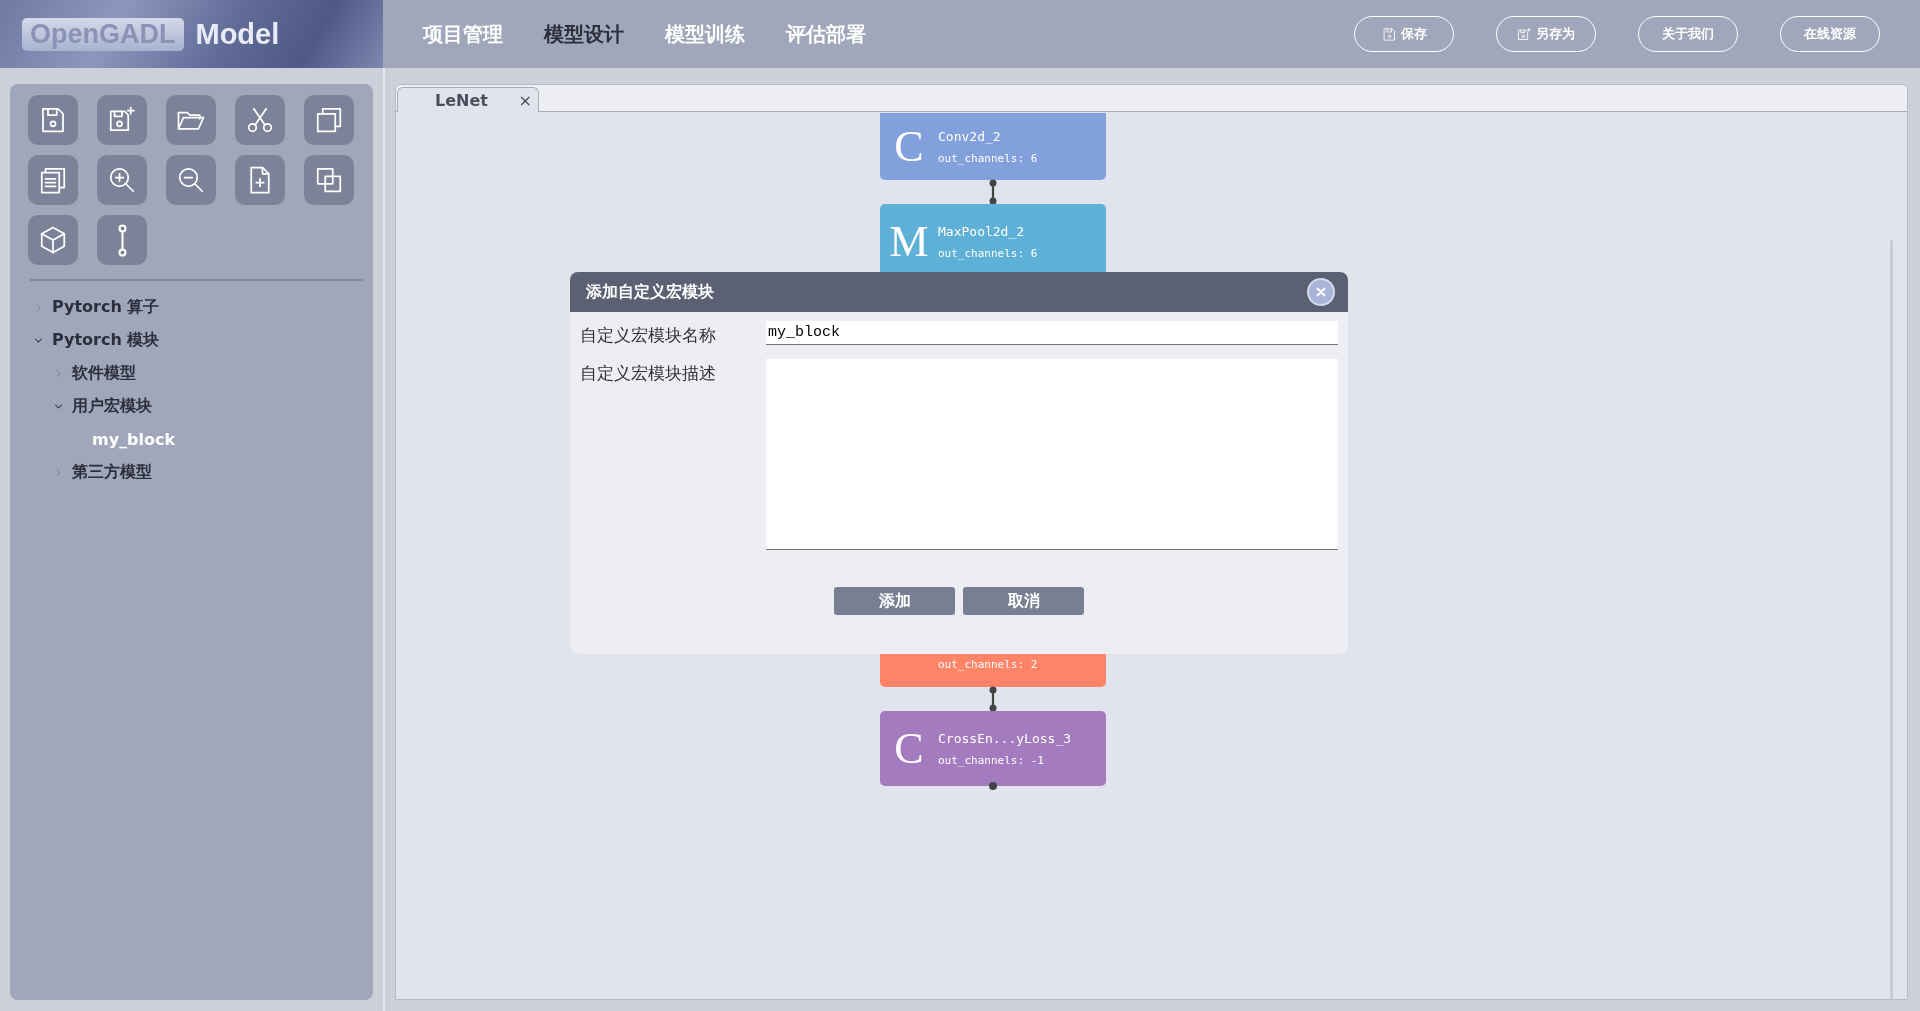 This screenshot has width=1920, height=1011. What do you see at coordinates (894, 601) in the screenshot?
I see `dialog-button: 添加` at bounding box center [894, 601].